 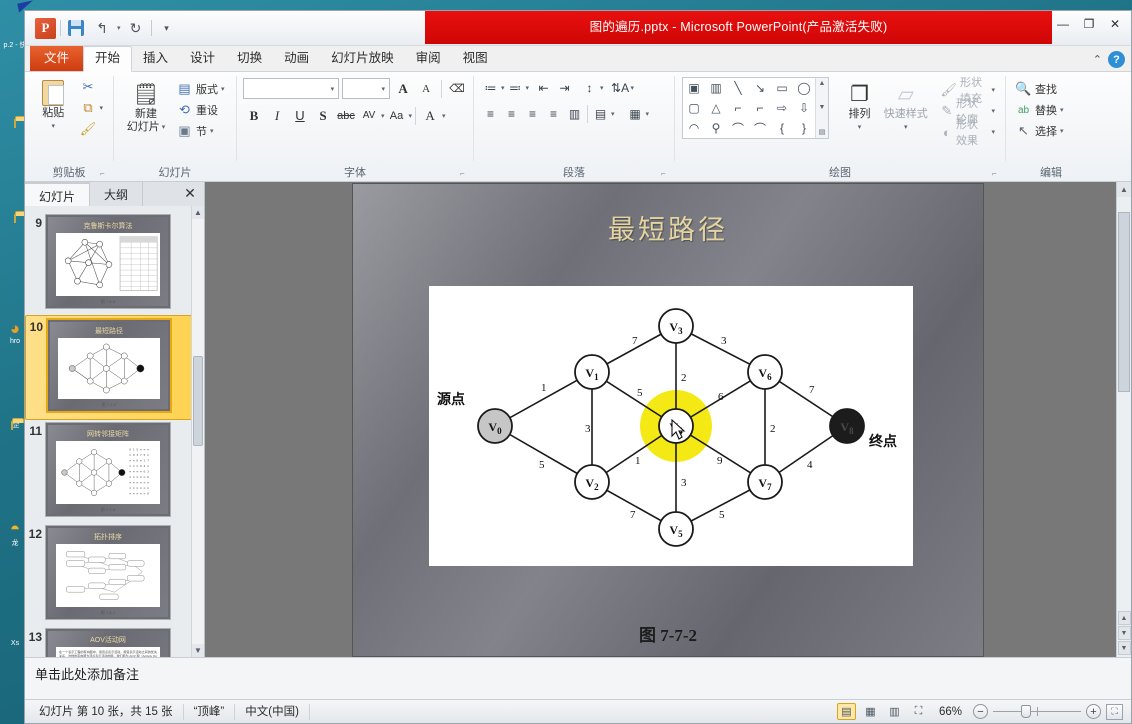 I want to click on tab-animations: 动画, so click(x=296, y=59).